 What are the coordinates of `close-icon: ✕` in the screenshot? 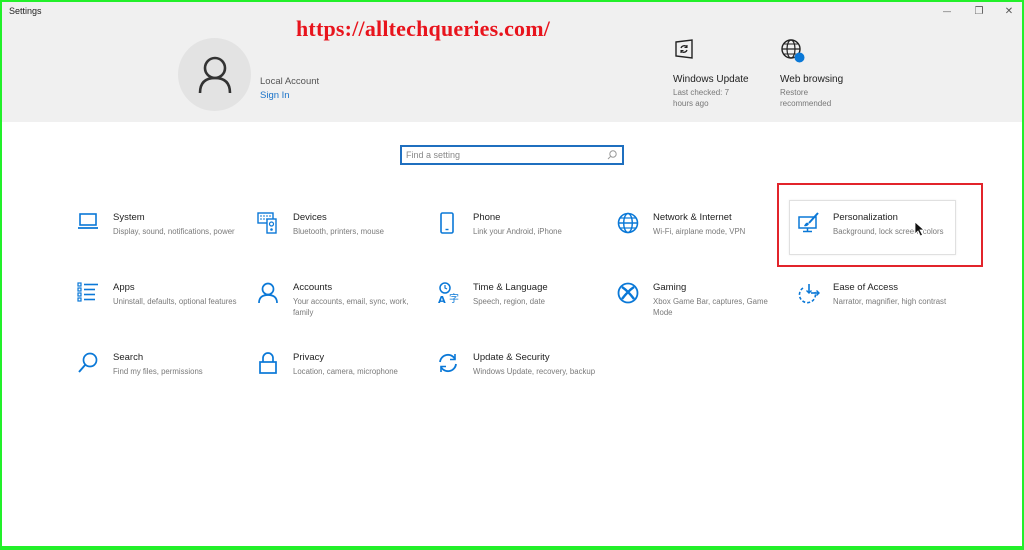 It's located at (1009, 11).